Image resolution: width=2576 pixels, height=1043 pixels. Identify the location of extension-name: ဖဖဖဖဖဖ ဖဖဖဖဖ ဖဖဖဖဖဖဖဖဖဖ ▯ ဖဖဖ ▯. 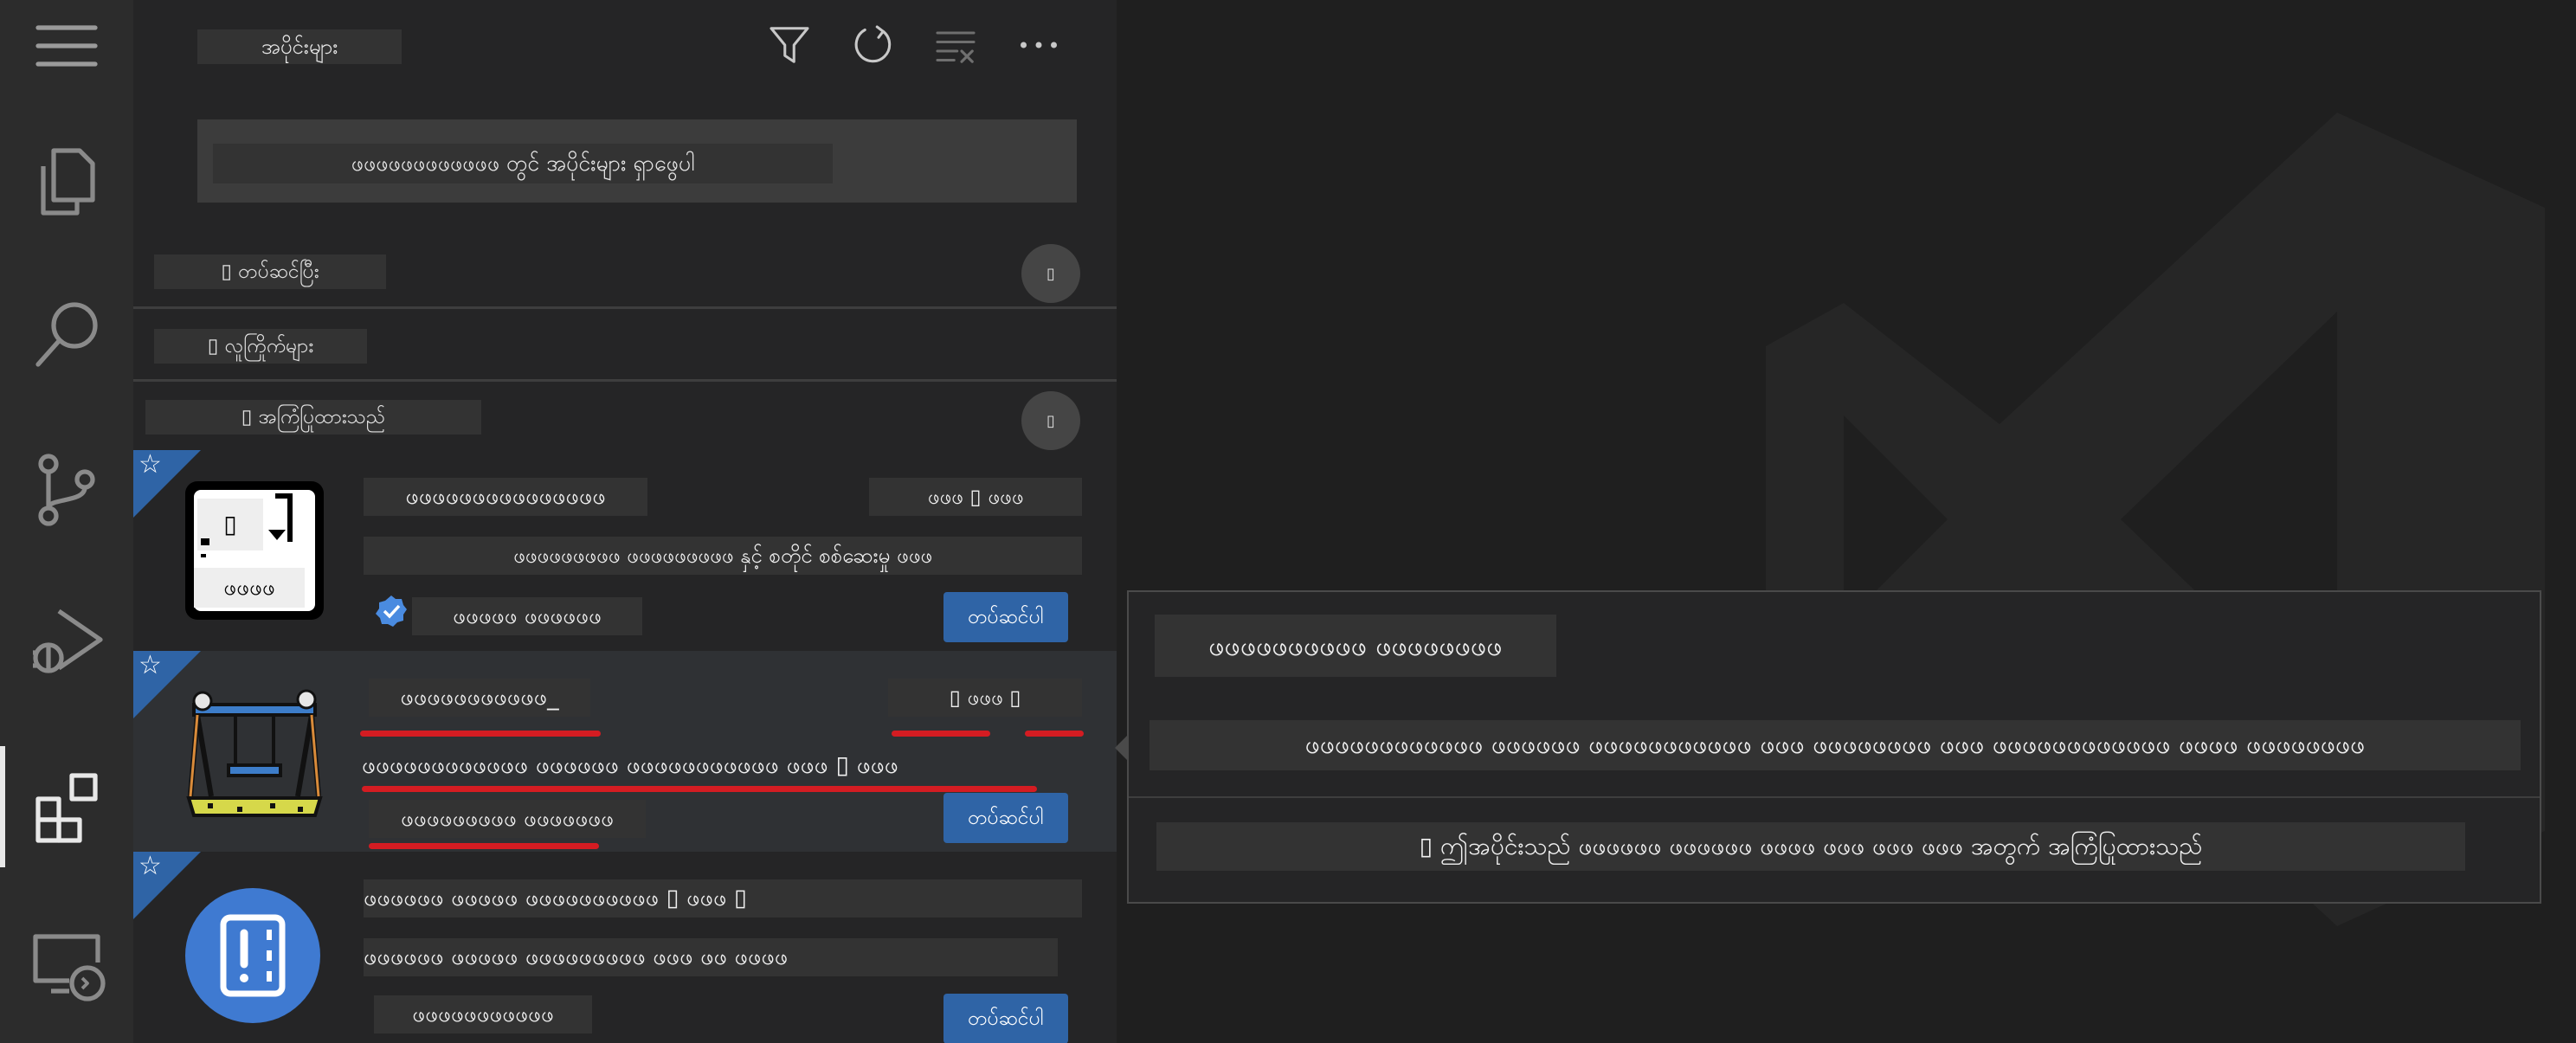
(723, 898).